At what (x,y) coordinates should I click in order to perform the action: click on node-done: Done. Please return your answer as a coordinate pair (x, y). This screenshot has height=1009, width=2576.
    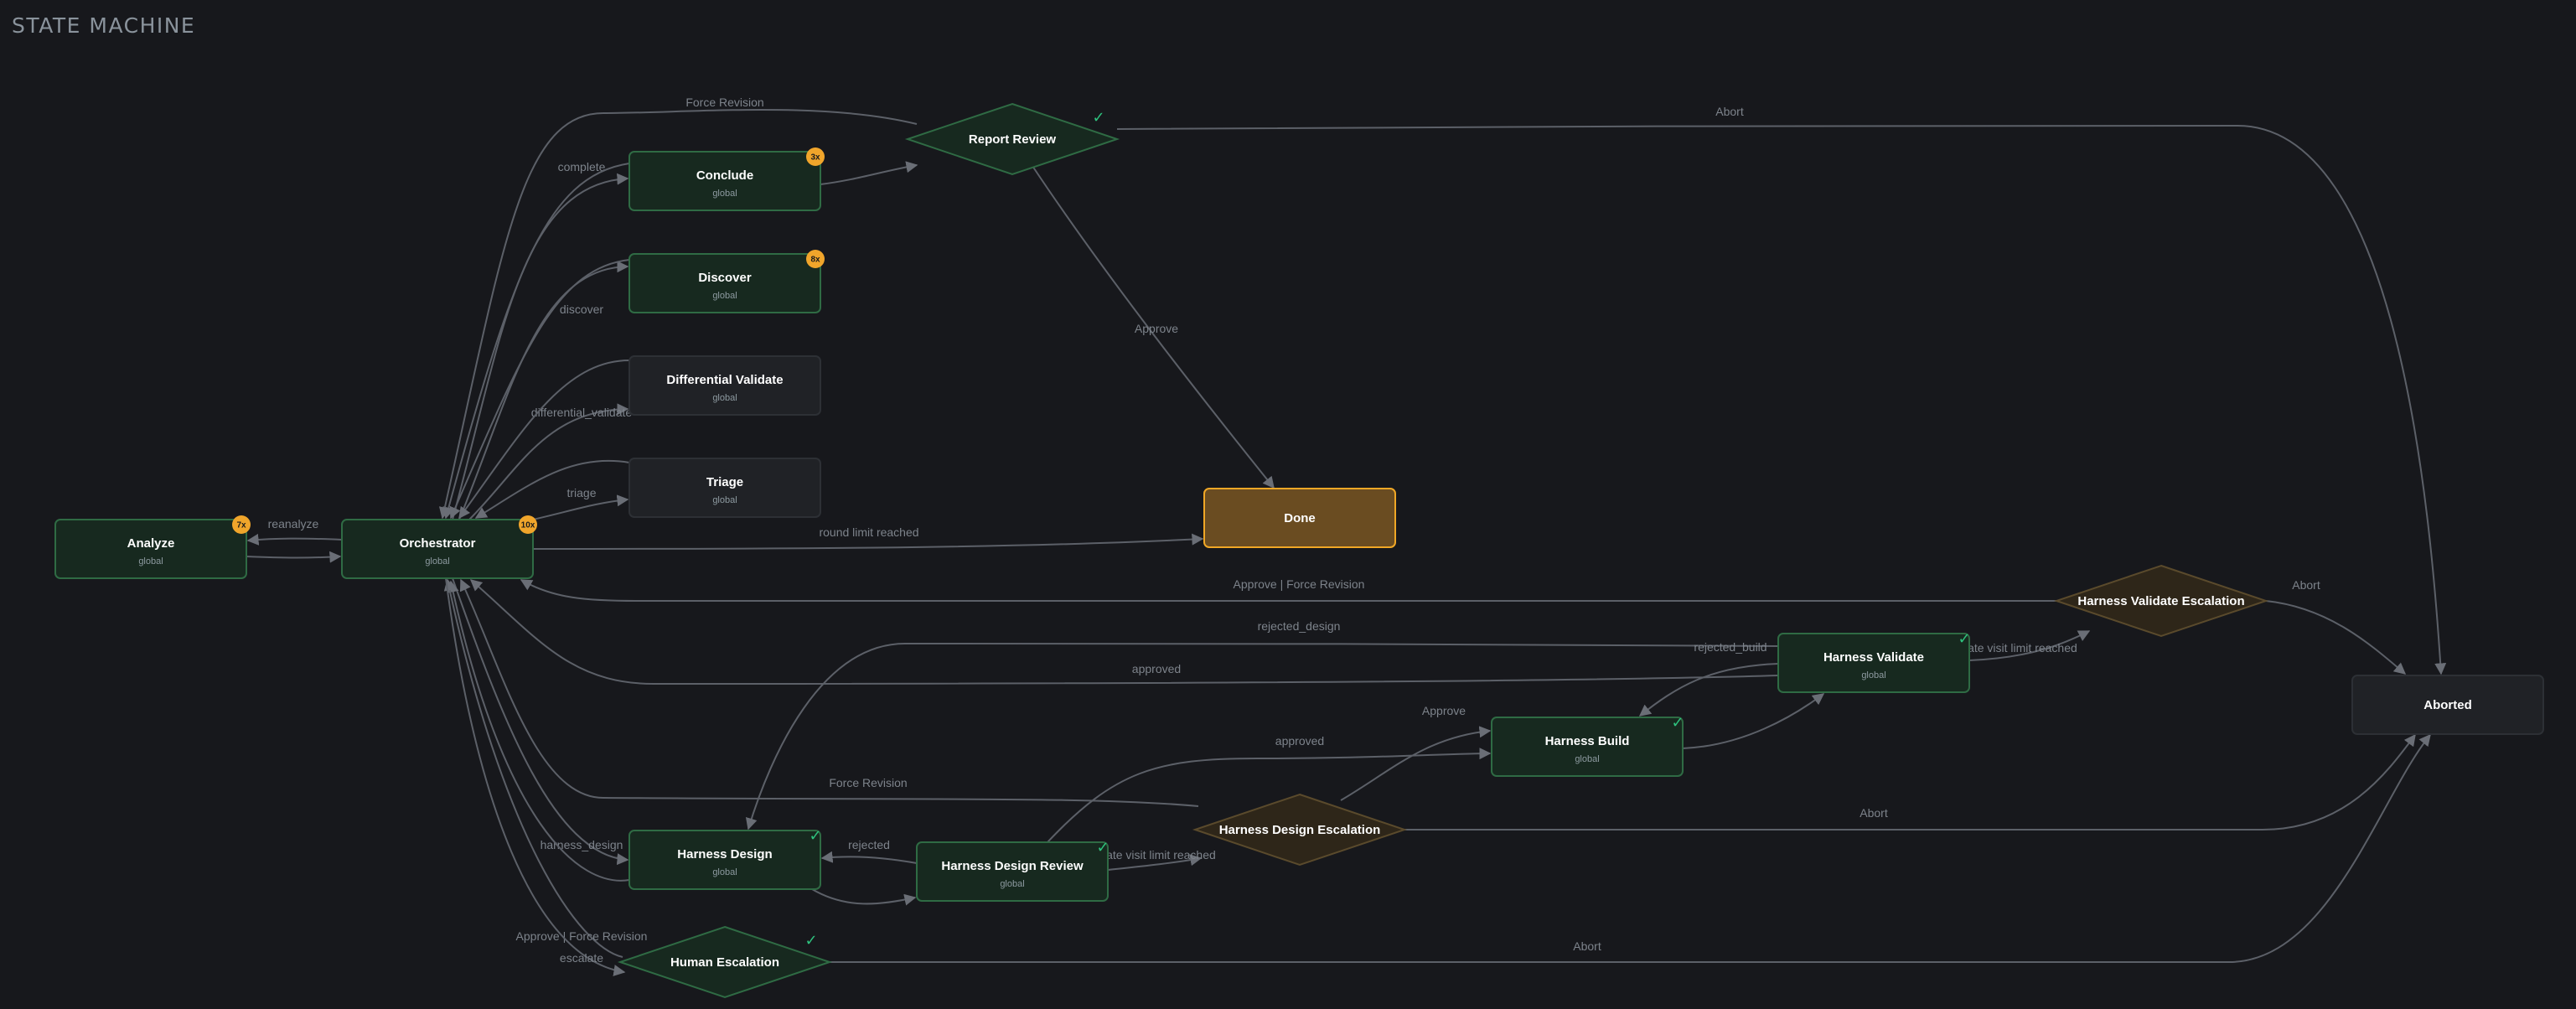
    Looking at the image, I should click on (1299, 518).